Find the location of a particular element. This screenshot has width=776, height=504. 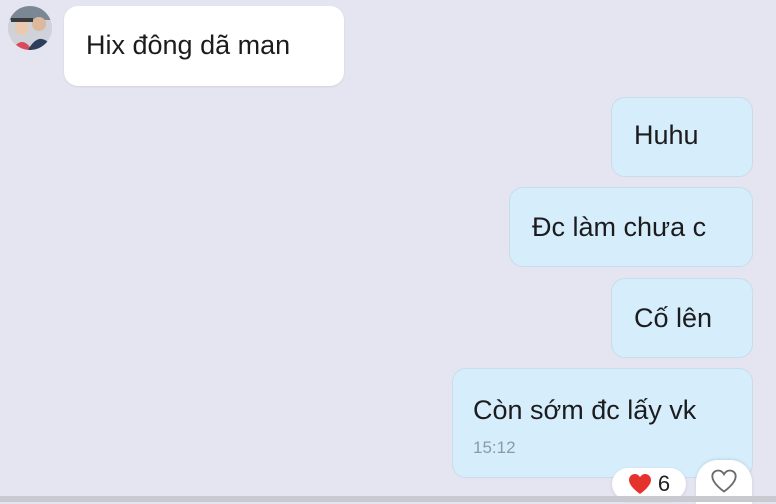

message-timestamp: 15:12 is located at coordinates (494, 447).